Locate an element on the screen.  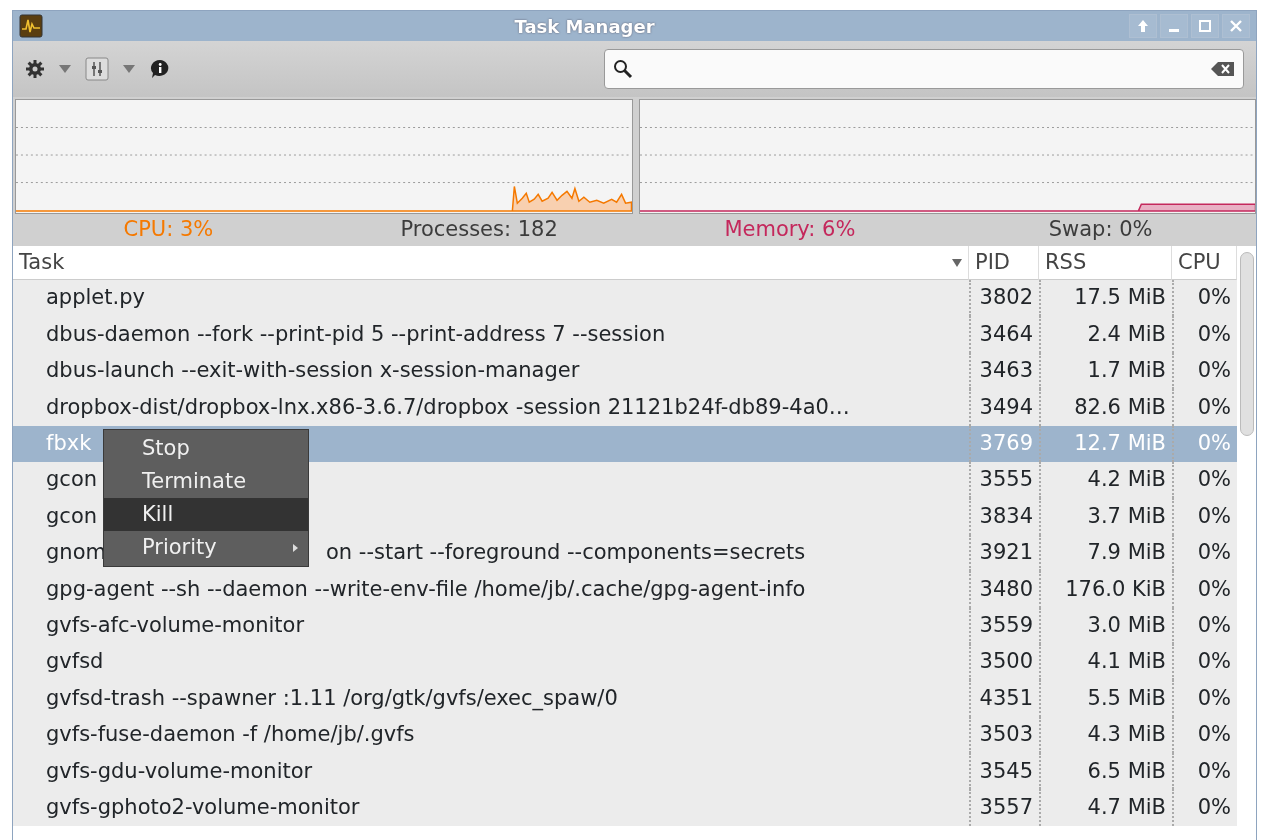
table-cell: 82.6 MiB is located at coordinates (1105, 407).